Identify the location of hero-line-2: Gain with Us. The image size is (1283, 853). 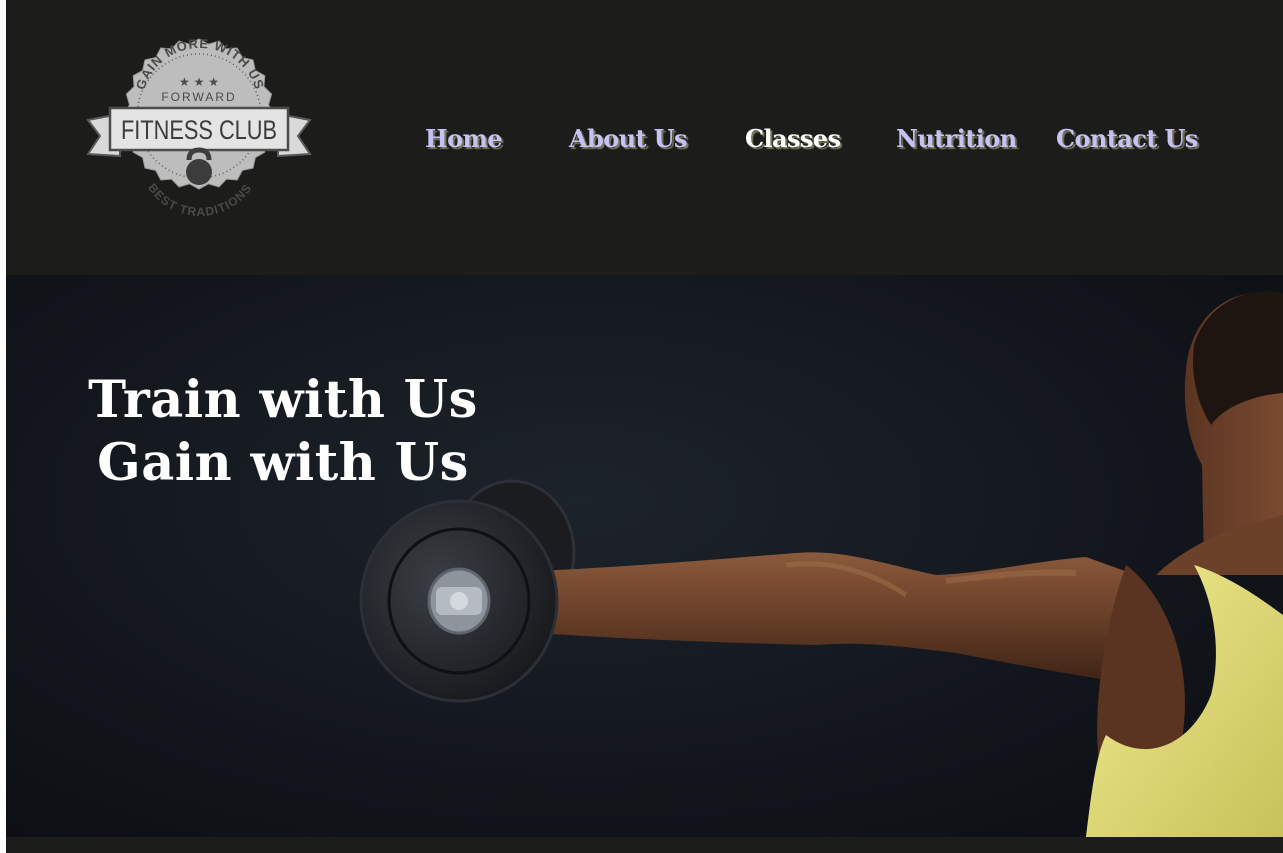
(283, 463).